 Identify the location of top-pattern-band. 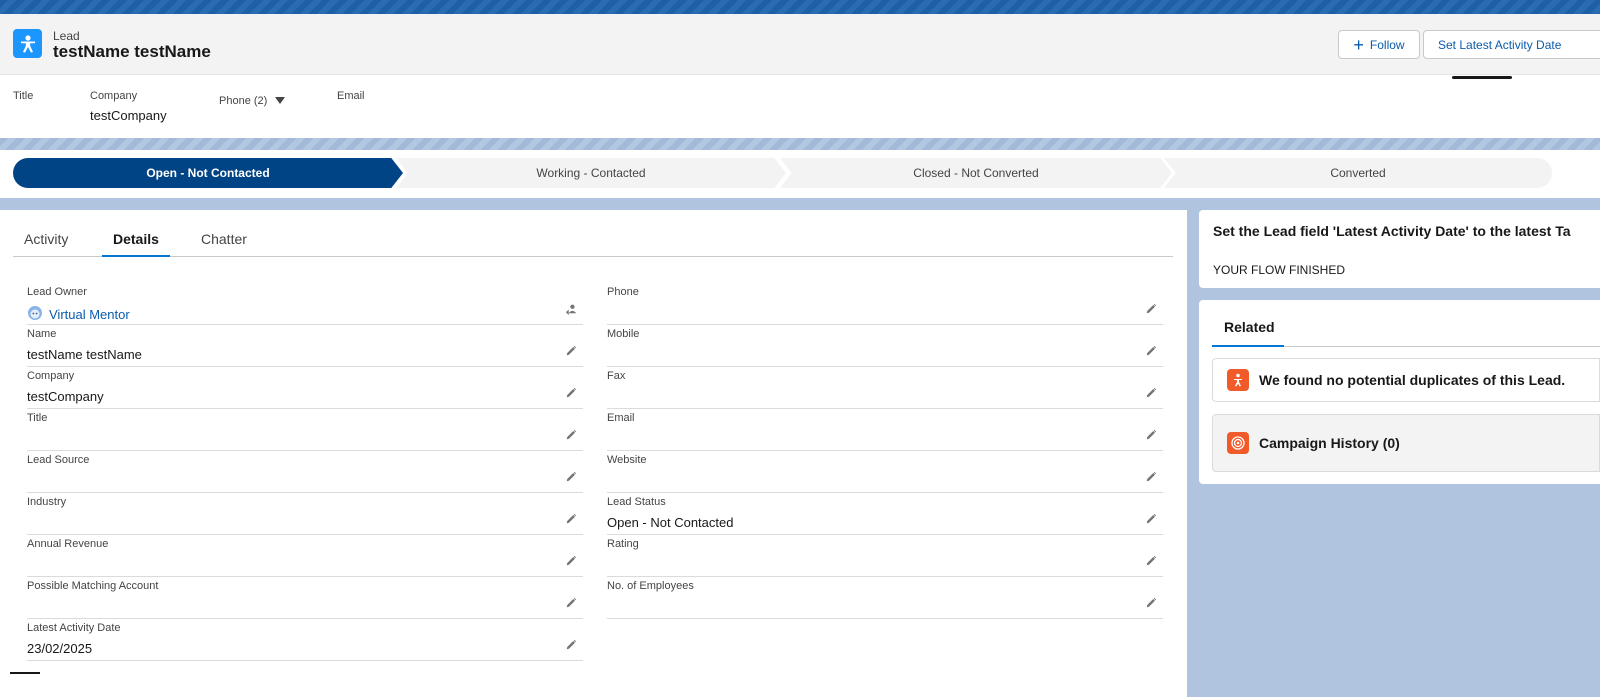
(800, 7).